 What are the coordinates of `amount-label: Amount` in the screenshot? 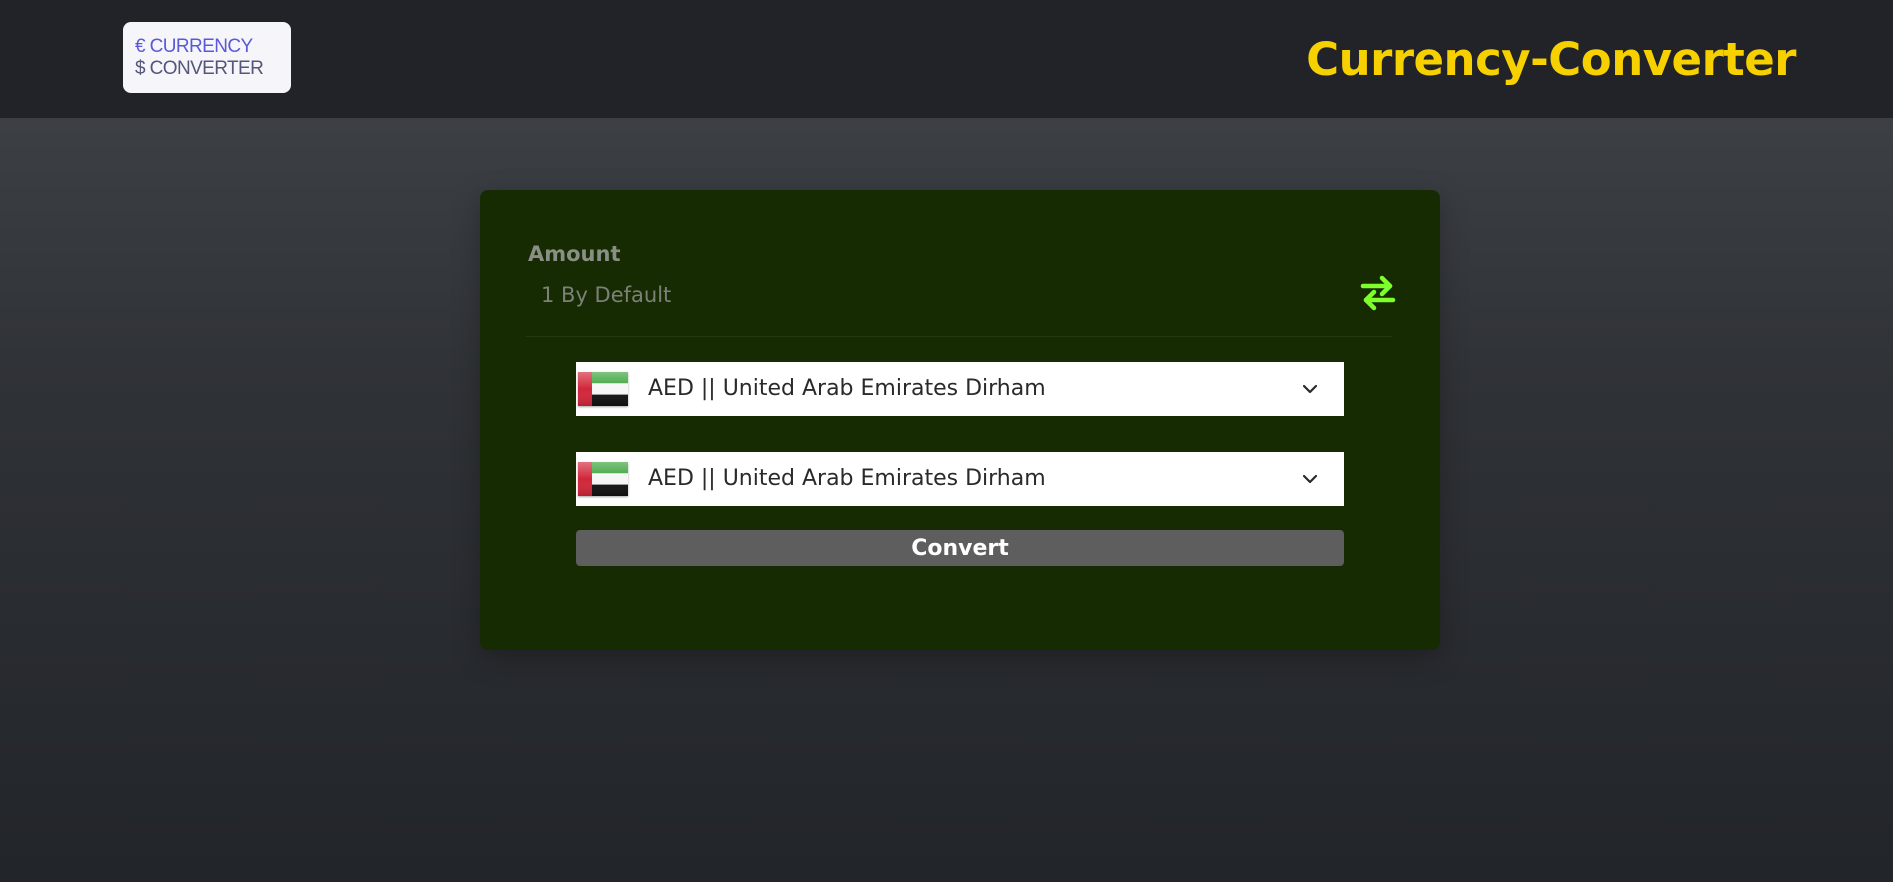 It's located at (574, 254).